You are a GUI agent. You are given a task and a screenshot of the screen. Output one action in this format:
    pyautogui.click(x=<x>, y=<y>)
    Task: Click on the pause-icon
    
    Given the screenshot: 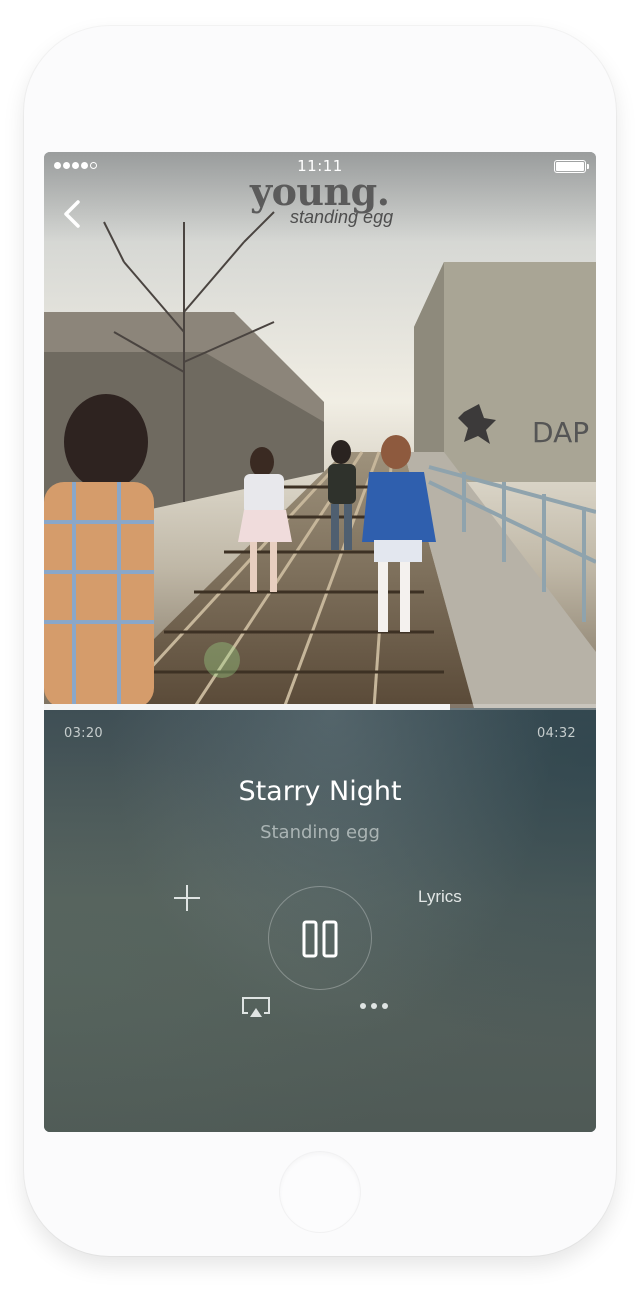 What is the action you would take?
    pyautogui.click(x=320, y=939)
    